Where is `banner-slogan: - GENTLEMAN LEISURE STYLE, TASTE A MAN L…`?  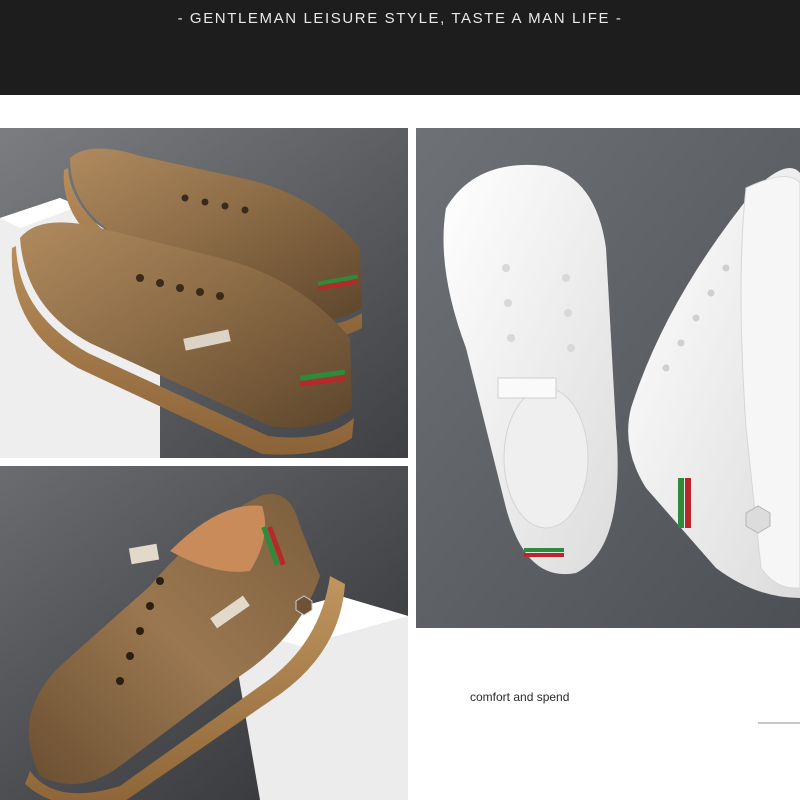
banner-slogan: - GENTLEMAN LEISURE STYLE, TASTE A MAN L… is located at coordinates (400, 18).